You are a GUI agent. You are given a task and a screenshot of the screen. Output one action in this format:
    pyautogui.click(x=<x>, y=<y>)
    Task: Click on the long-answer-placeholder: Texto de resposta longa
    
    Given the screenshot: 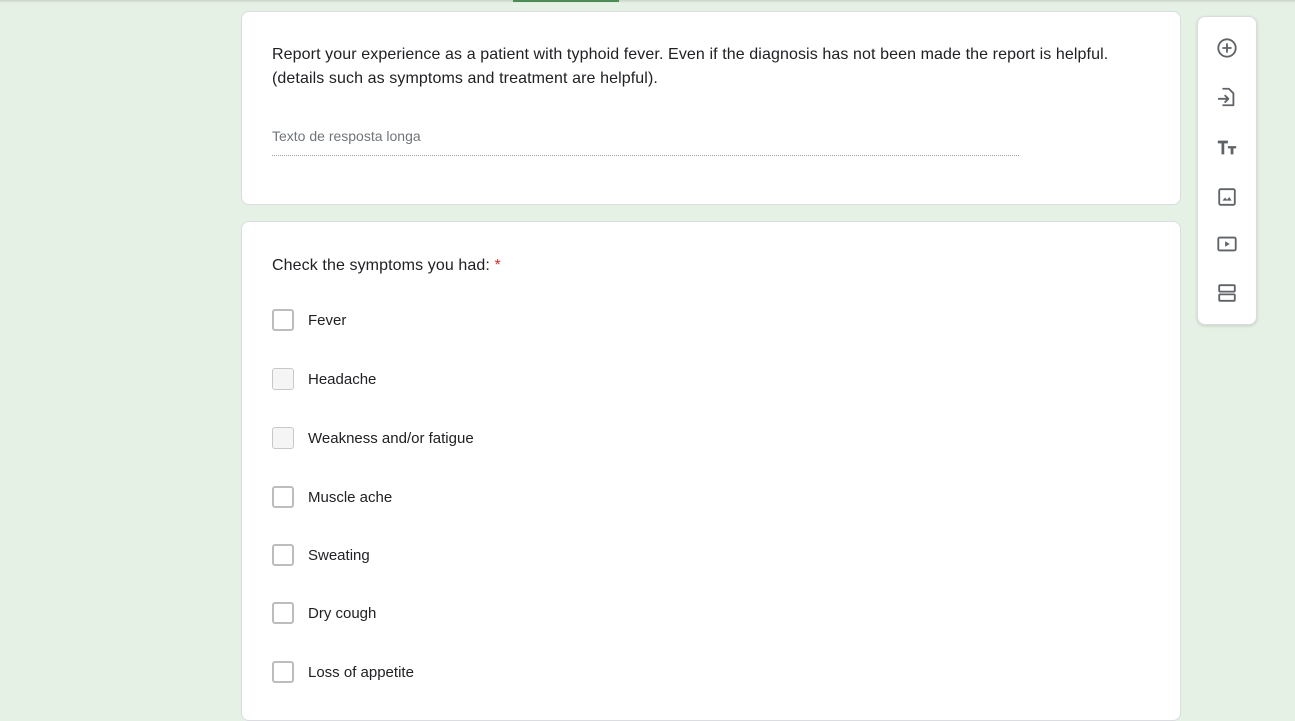 What is the action you would take?
    pyautogui.click(x=645, y=140)
    